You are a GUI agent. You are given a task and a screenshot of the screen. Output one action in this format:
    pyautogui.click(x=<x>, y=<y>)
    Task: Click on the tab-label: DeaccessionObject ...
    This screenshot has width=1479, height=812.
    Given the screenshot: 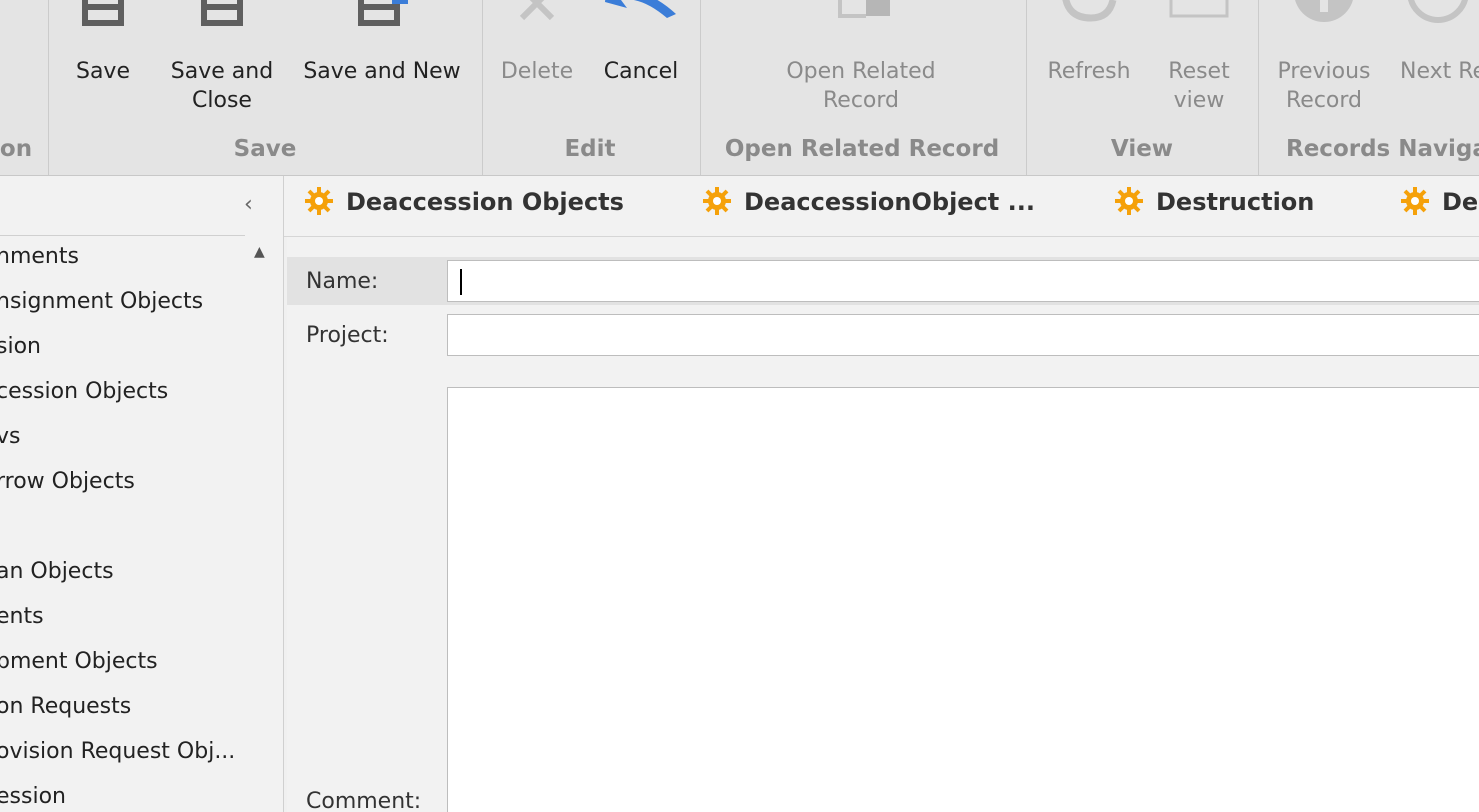 What is the action you would take?
    pyautogui.click(x=889, y=202)
    